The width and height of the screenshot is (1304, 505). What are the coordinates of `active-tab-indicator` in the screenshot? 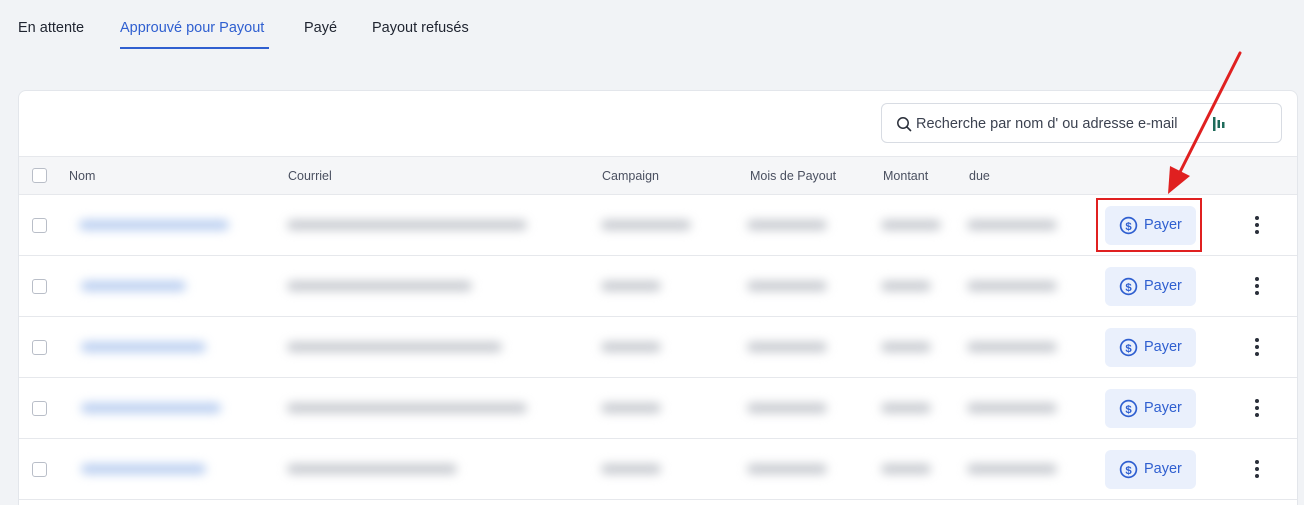 It's located at (194, 48).